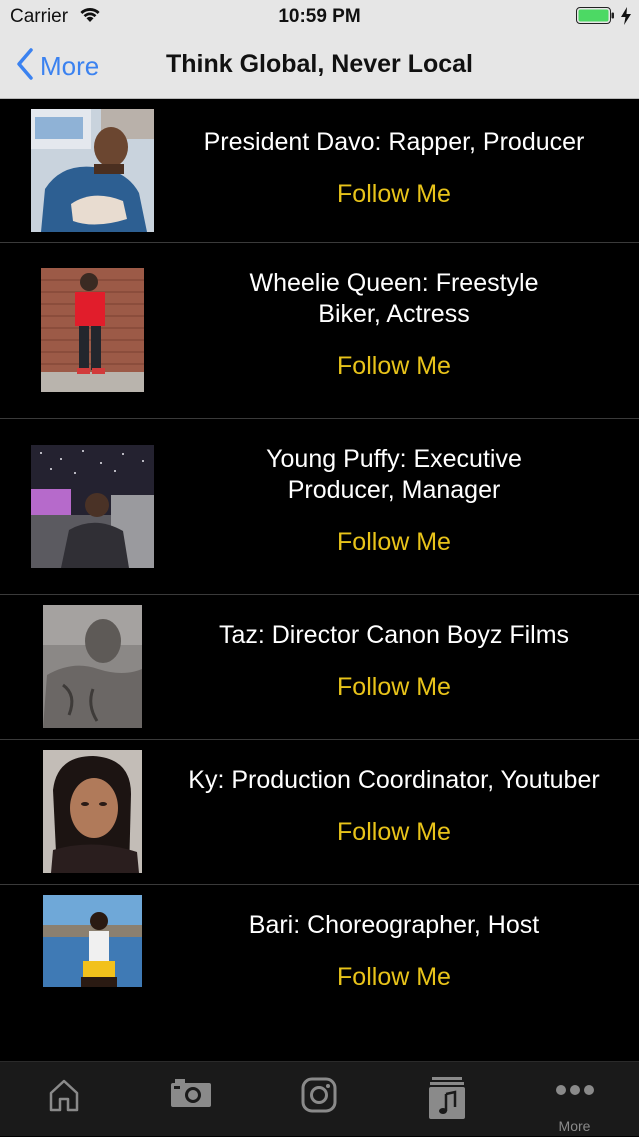 The height and width of the screenshot is (1137, 639). What do you see at coordinates (394, 925) in the screenshot?
I see `profile-name: Bari: Choreographer, Host` at bounding box center [394, 925].